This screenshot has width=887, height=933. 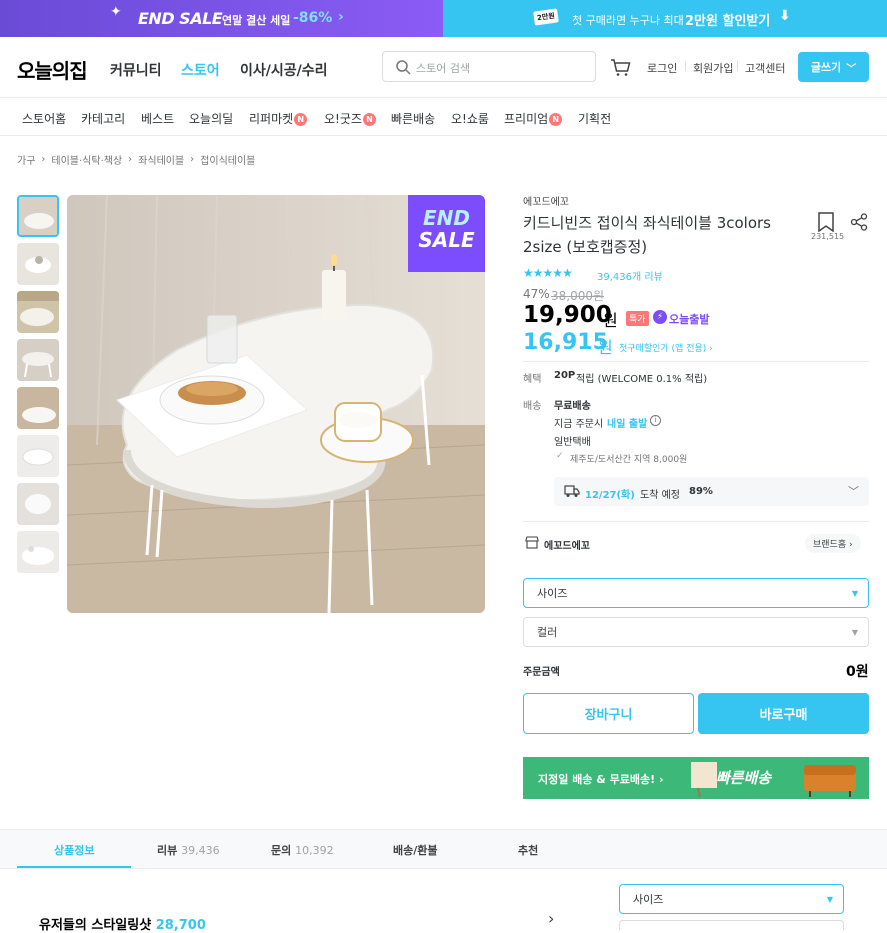 What do you see at coordinates (86, 159) in the screenshot?
I see `breadcrumb-item: 테이블·식탁·책상` at bounding box center [86, 159].